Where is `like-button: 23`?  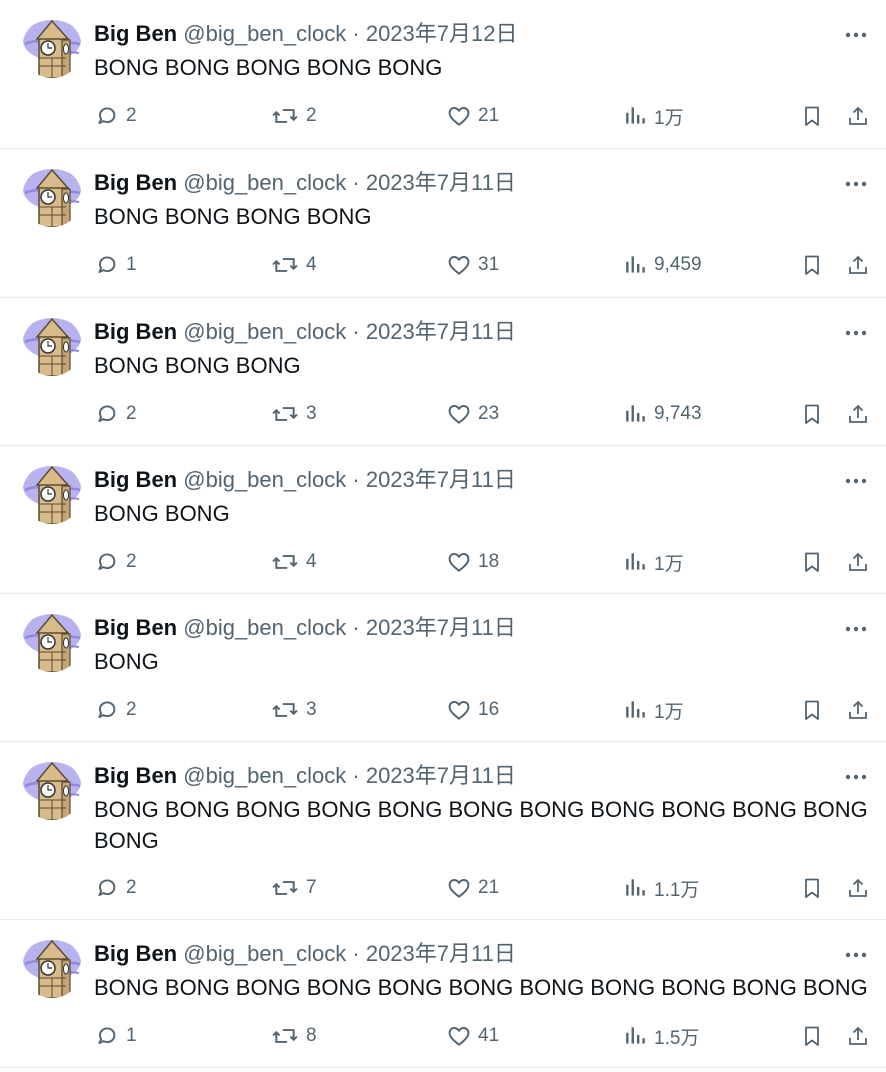 like-button: 23 is located at coordinates (472, 414).